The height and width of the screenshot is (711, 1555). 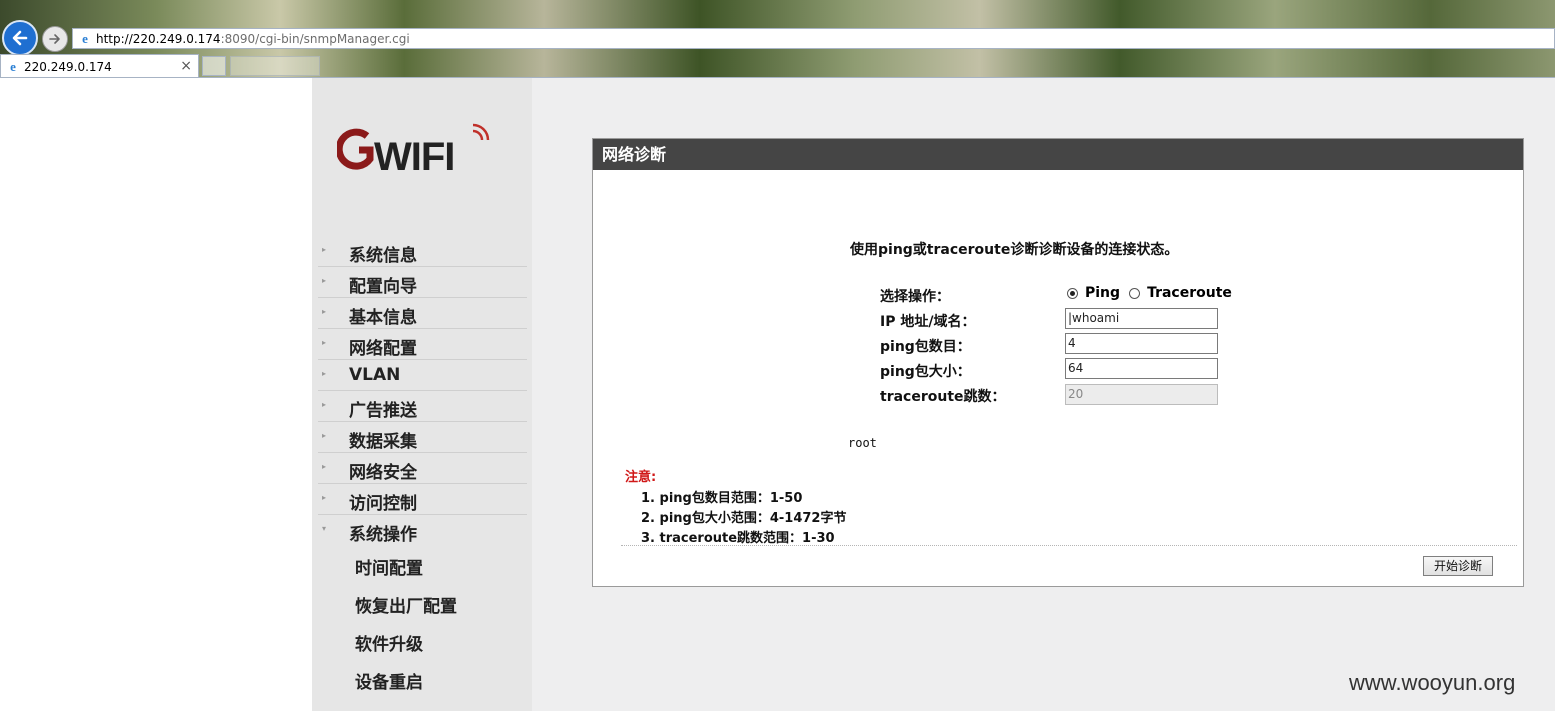 I want to click on ip-label: IP 地址/域名：, so click(x=928, y=322).